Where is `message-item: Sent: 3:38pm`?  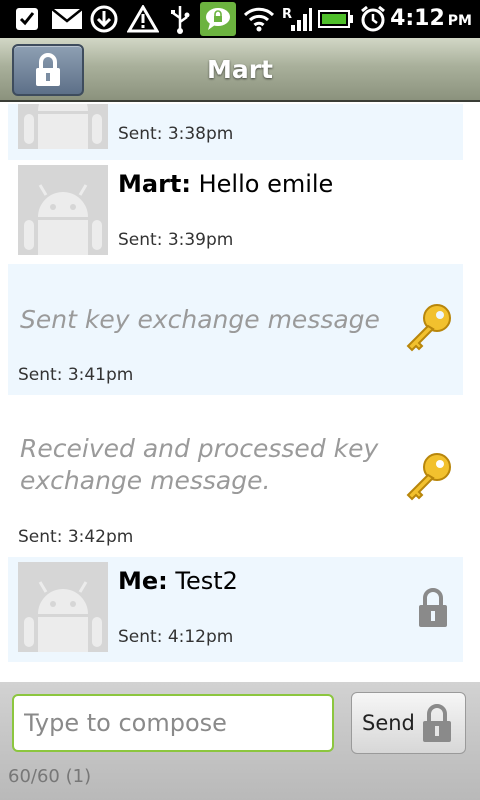 message-item: Sent: 3:38pm is located at coordinates (235, 132).